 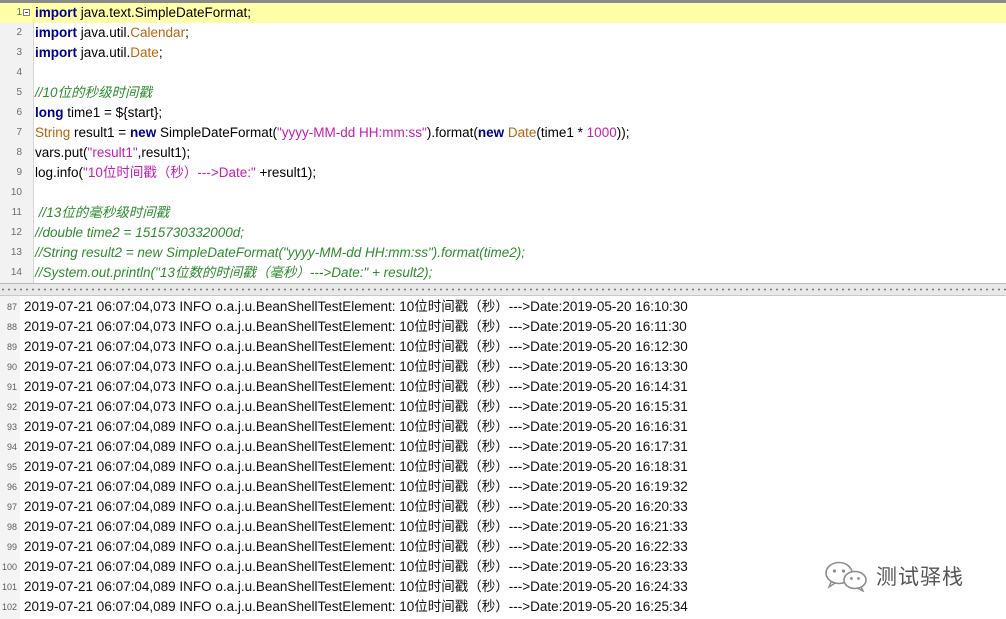 I want to click on code-token: 1000, so click(x=601, y=132).